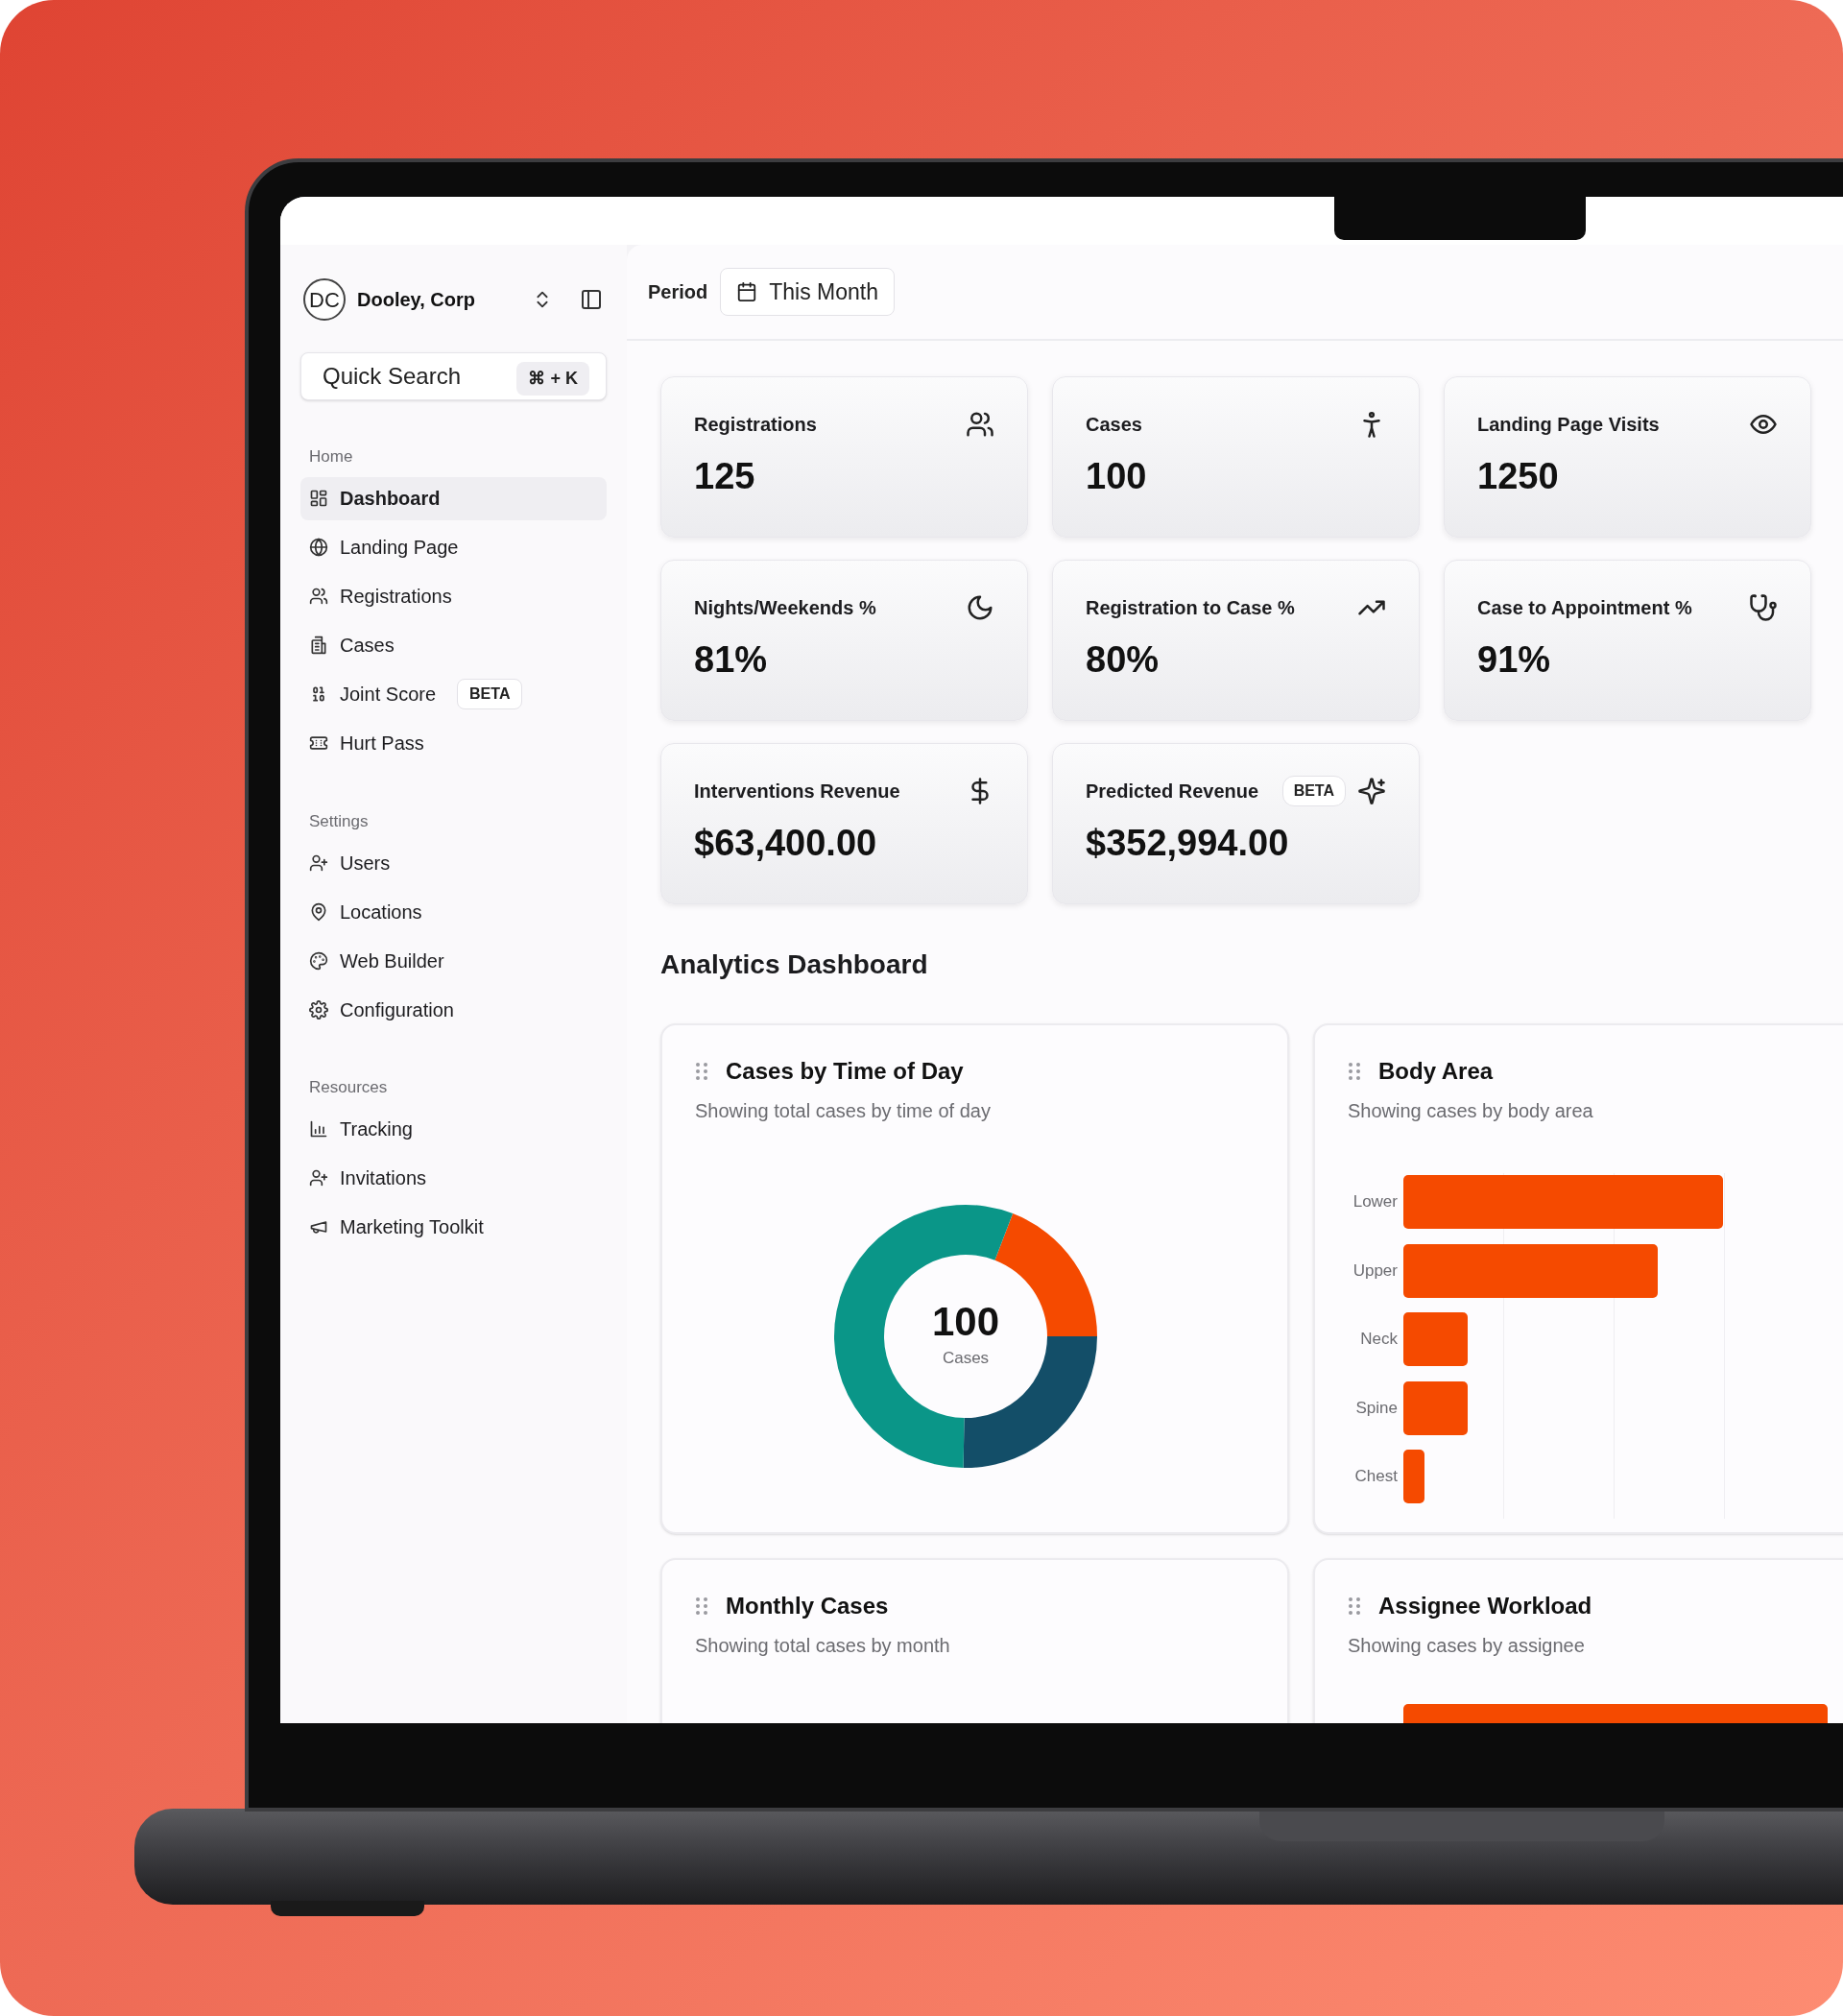 Image resolution: width=1843 pixels, height=2016 pixels. What do you see at coordinates (591, 299) in the screenshot?
I see `sidebar-toggle-icon` at bounding box center [591, 299].